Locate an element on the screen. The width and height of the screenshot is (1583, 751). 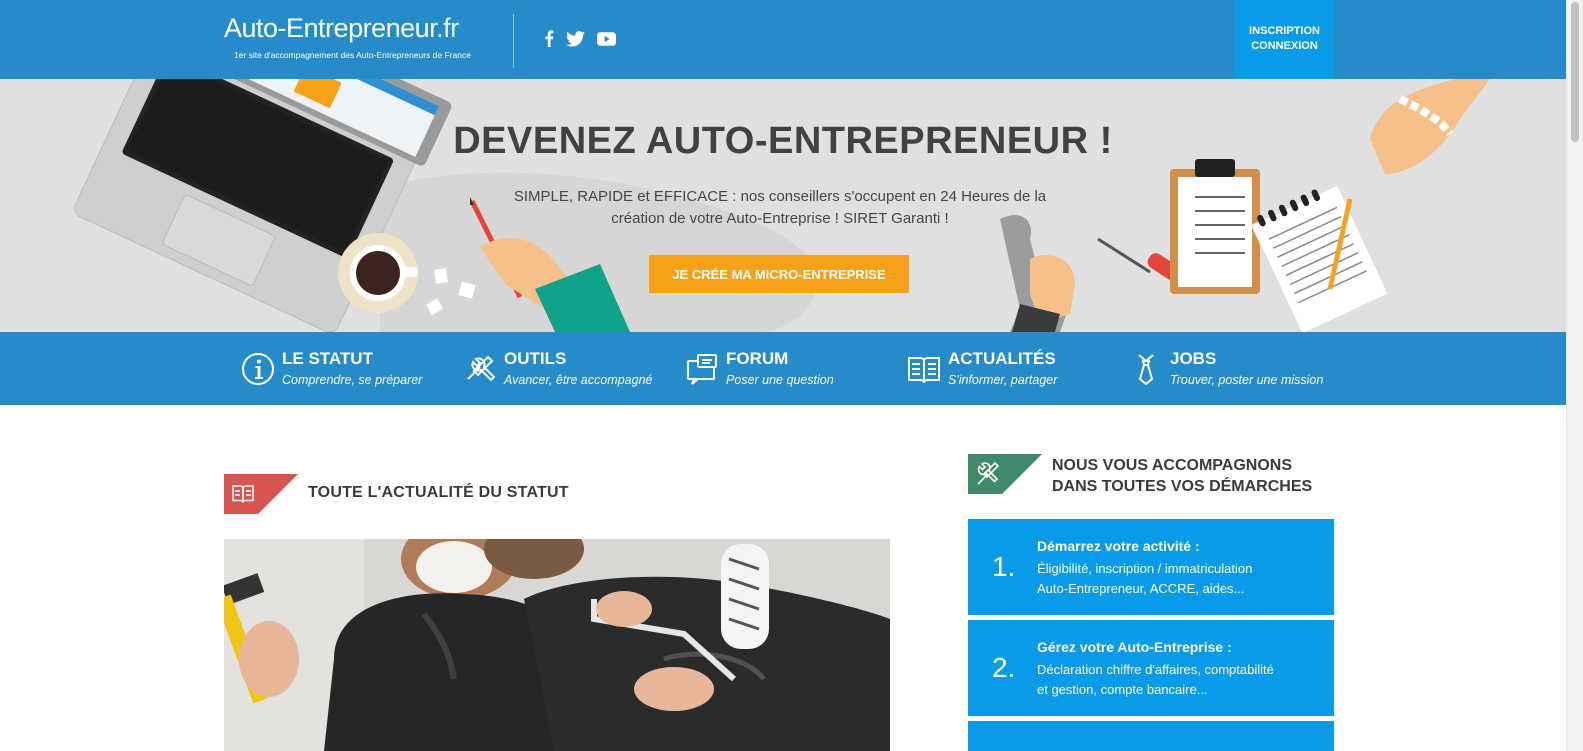
tools-icon is located at coordinates (480, 369).